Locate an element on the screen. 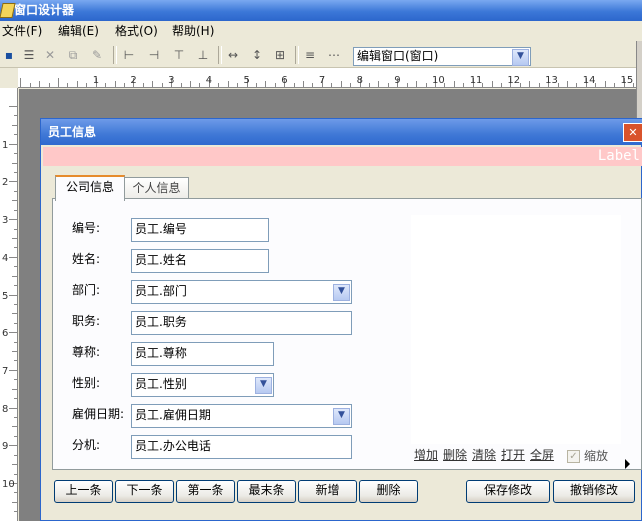 Image resolution: width=642 pixels, height=521 pixels. gender-label: 性别: is located at coordinates (86, 383).